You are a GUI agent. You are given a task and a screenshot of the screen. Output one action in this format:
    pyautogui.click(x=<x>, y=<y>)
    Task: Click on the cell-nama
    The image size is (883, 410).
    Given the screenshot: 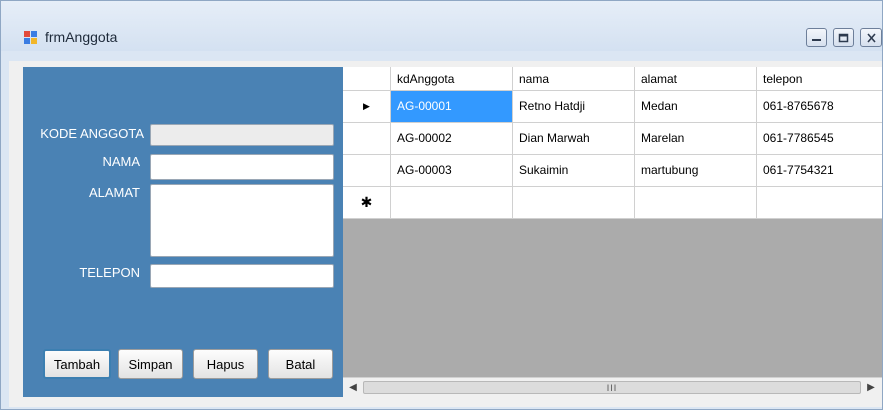 What is the action you would take?
    pyautogui.click(x=574, y=202)
    